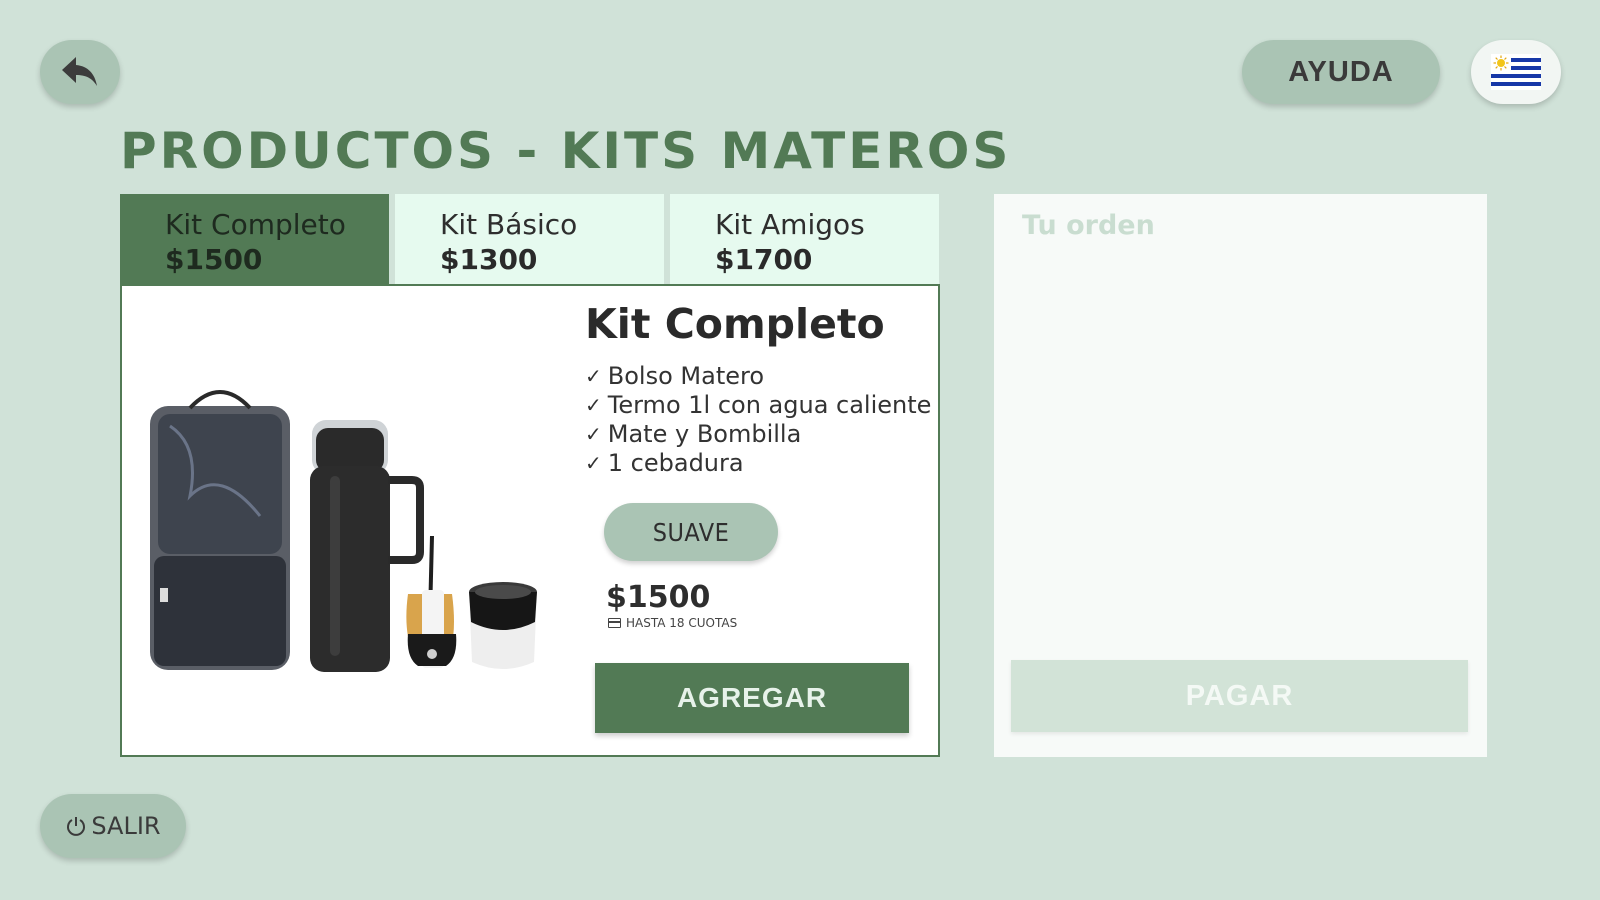 This screenshot has height=900, width=1600. Describe the element at coordinates (758, 463) in the screenshot. I see `feature-item: ✓ 1 cebadura` at that location.